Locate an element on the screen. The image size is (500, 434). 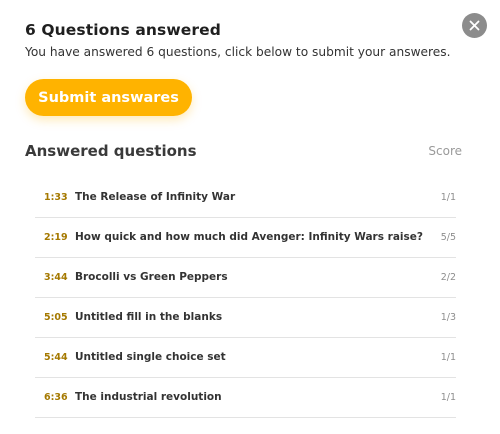
question-timestamp: 3:44 is located at coordinates (56, 277).